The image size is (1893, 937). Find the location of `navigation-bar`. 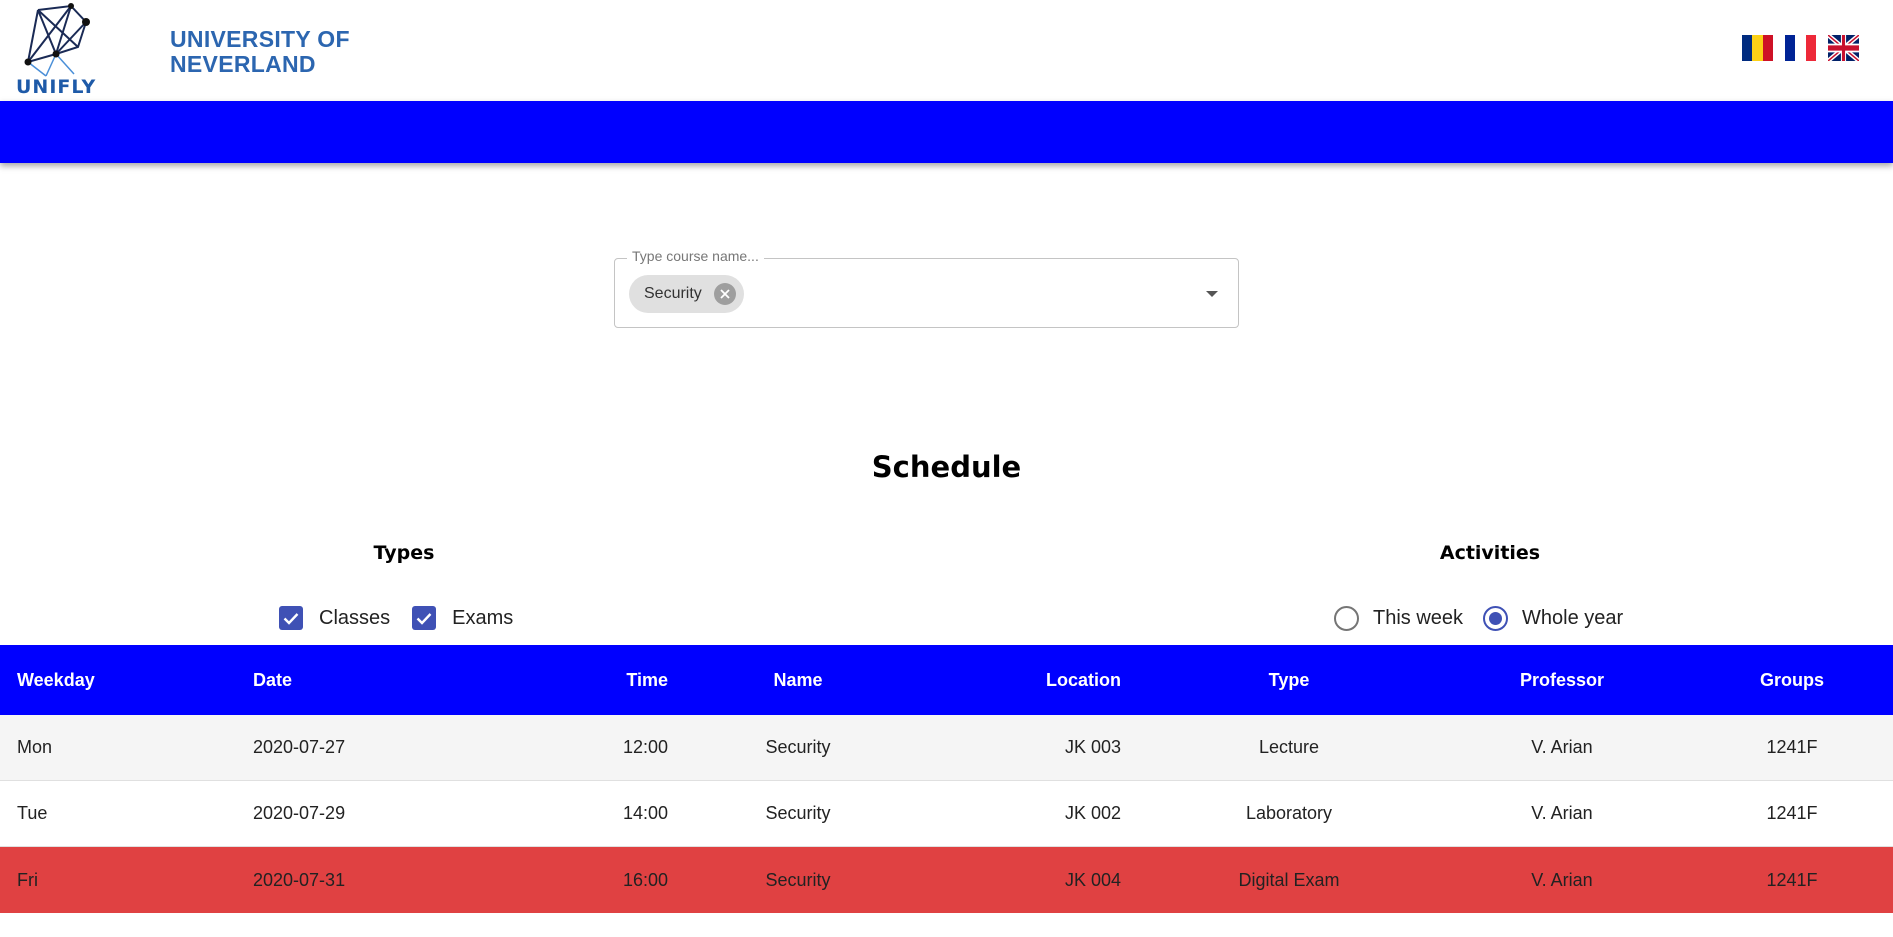

navigation-bar is located at coordinates (946, 132).